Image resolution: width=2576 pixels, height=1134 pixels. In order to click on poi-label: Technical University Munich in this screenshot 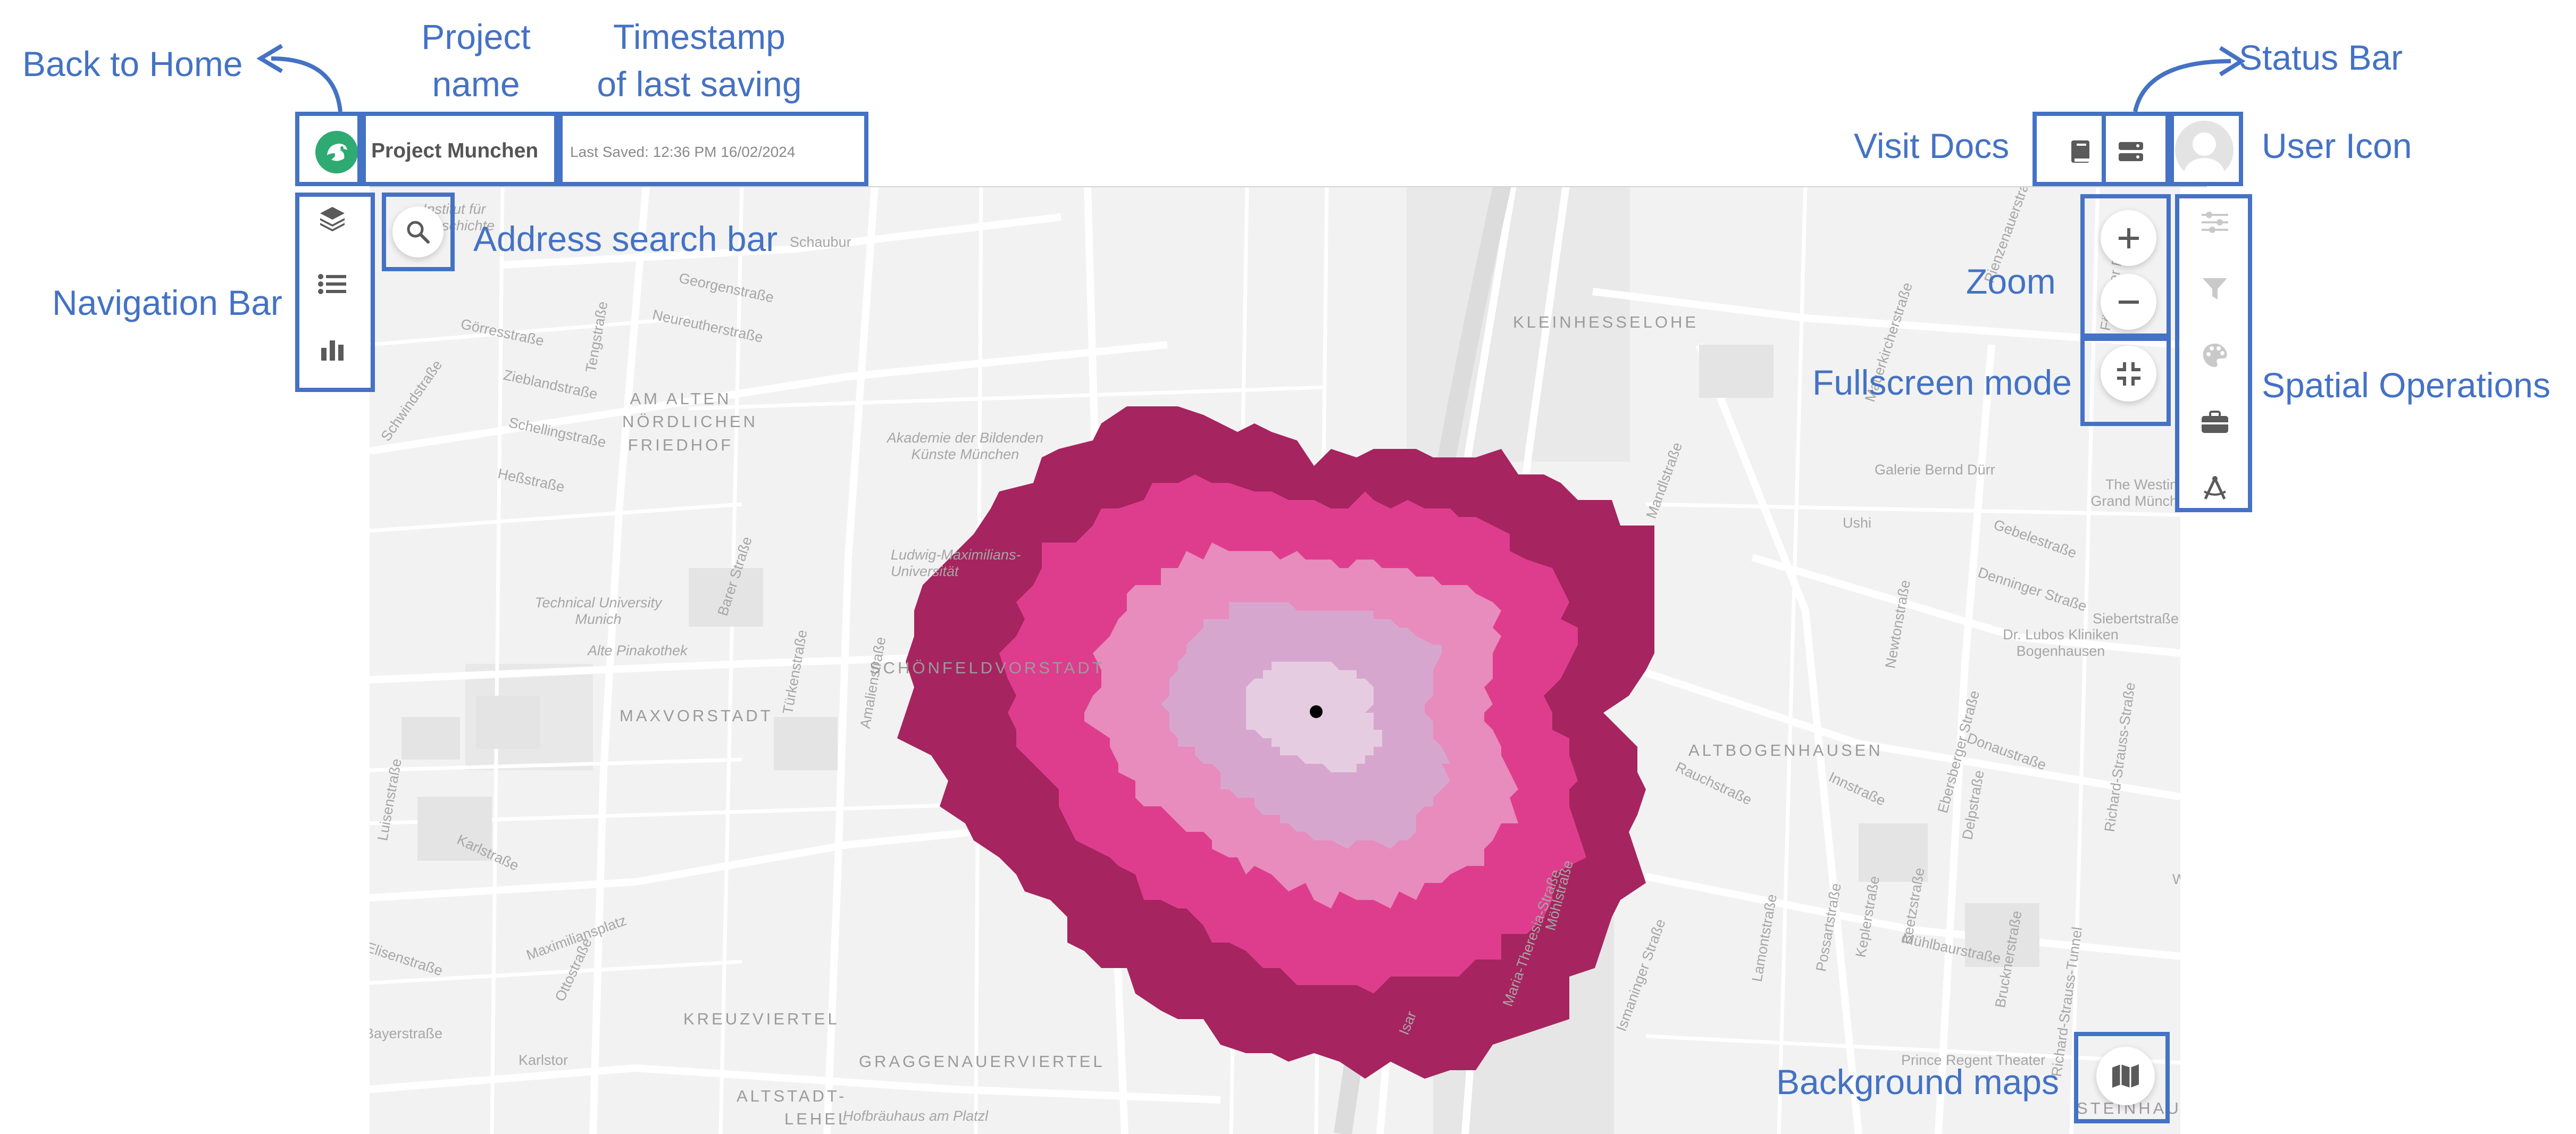, I will do `click(598, 611)`.